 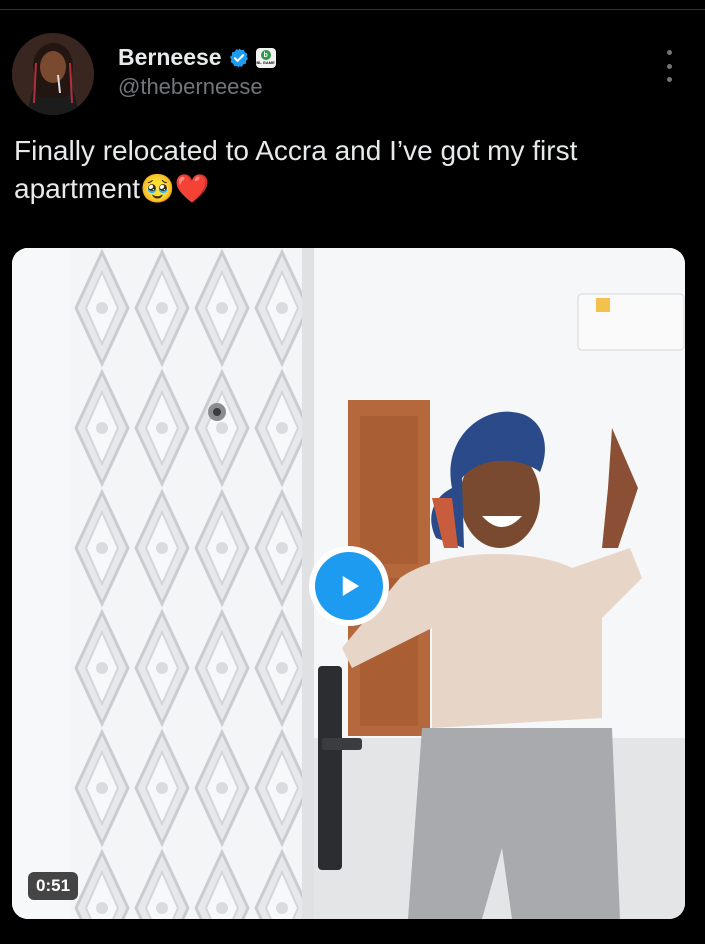 I want to click on user-handle: @theberneese, so click(x=190, y=87).